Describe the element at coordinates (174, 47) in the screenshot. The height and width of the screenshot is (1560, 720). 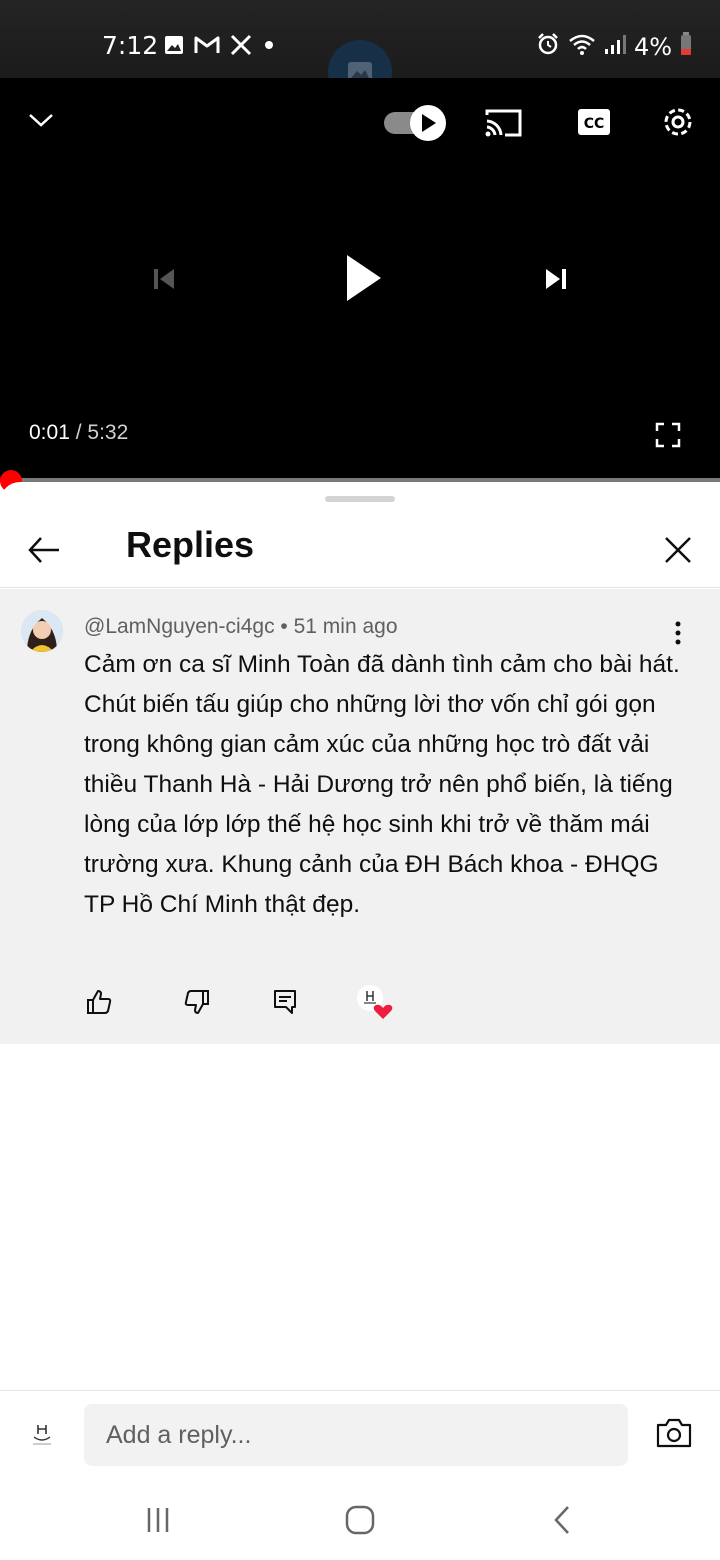
I see `image-icon` at that location.